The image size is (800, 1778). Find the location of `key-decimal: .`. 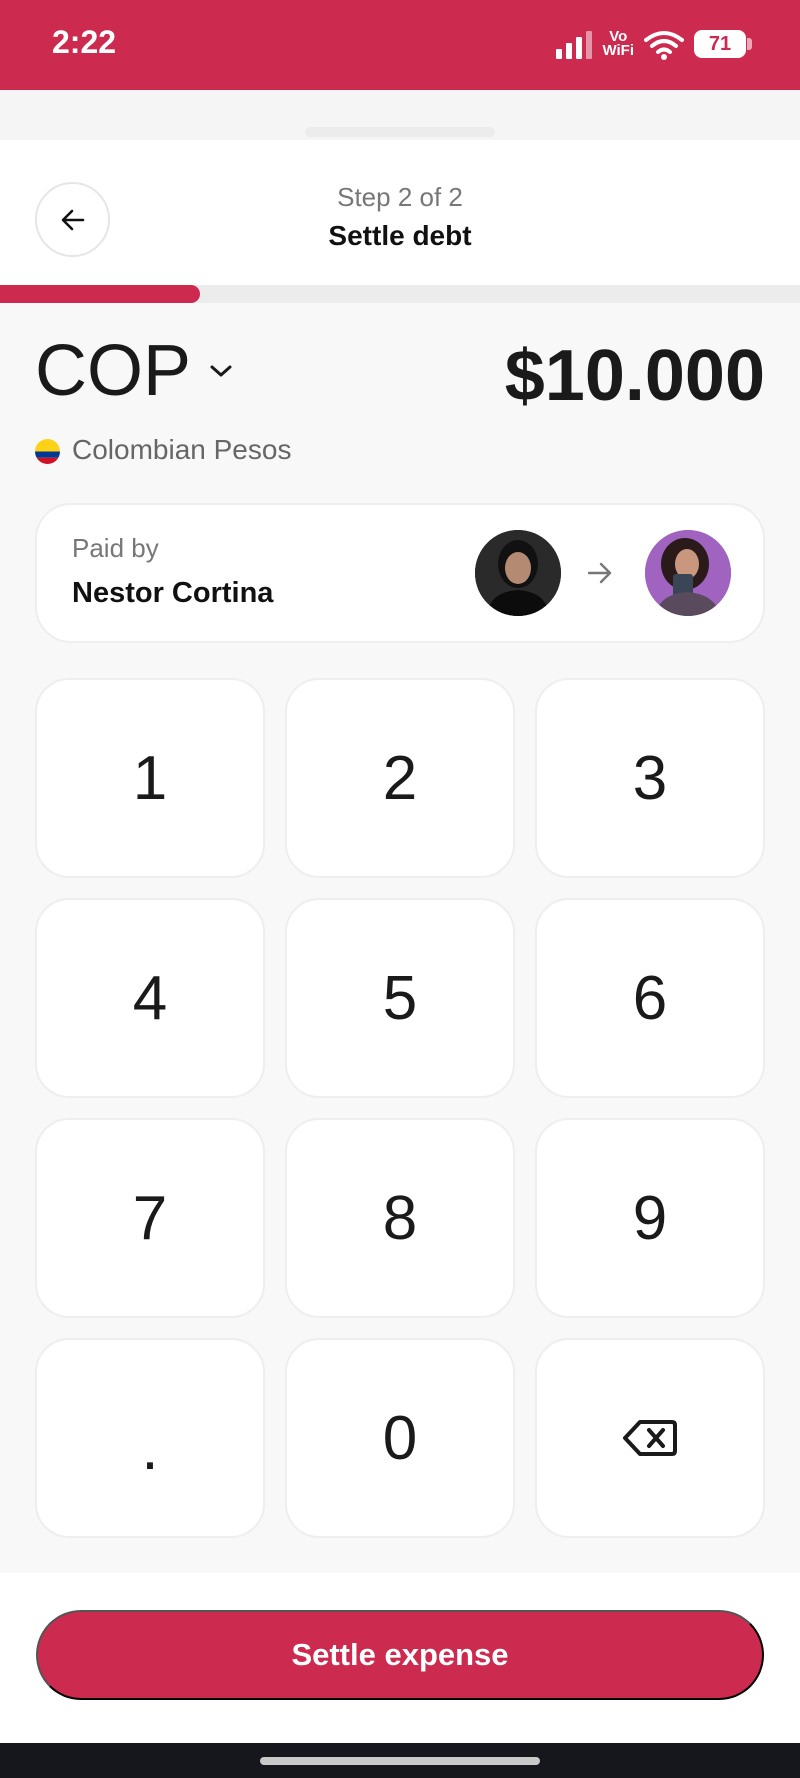

key-decimal: . is located at coordinates (150, 1438).